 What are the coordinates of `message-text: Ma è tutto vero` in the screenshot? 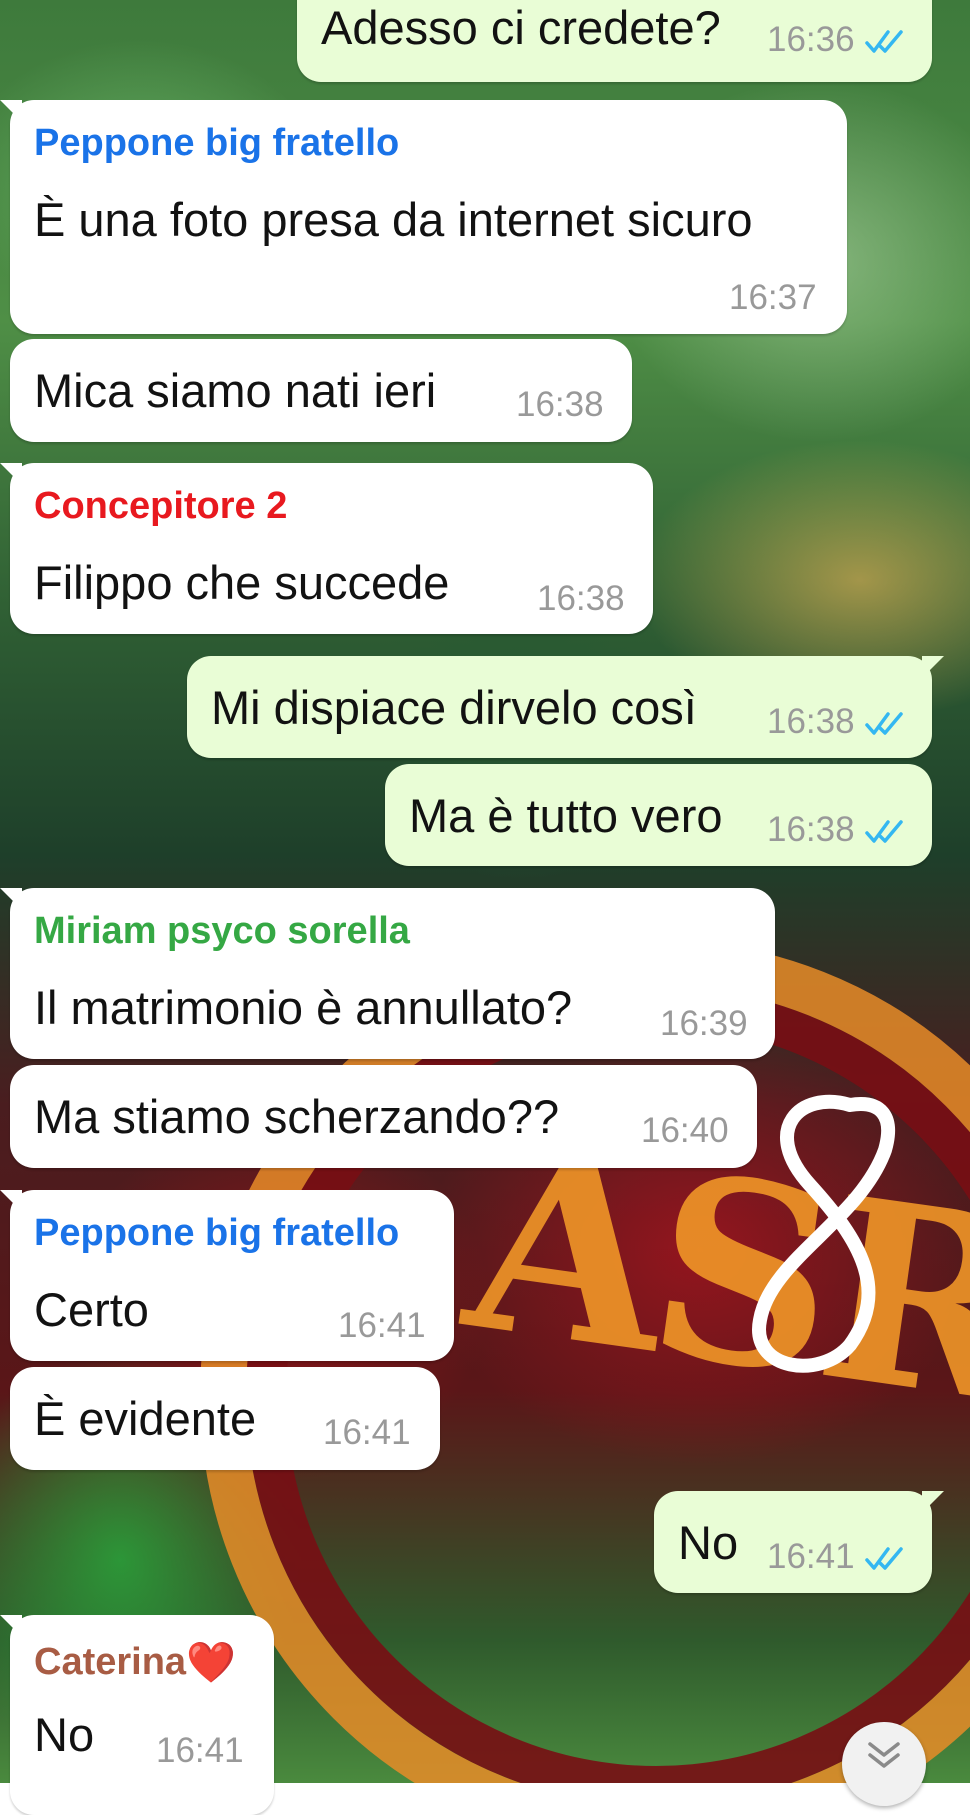 It's located at (566, 815).